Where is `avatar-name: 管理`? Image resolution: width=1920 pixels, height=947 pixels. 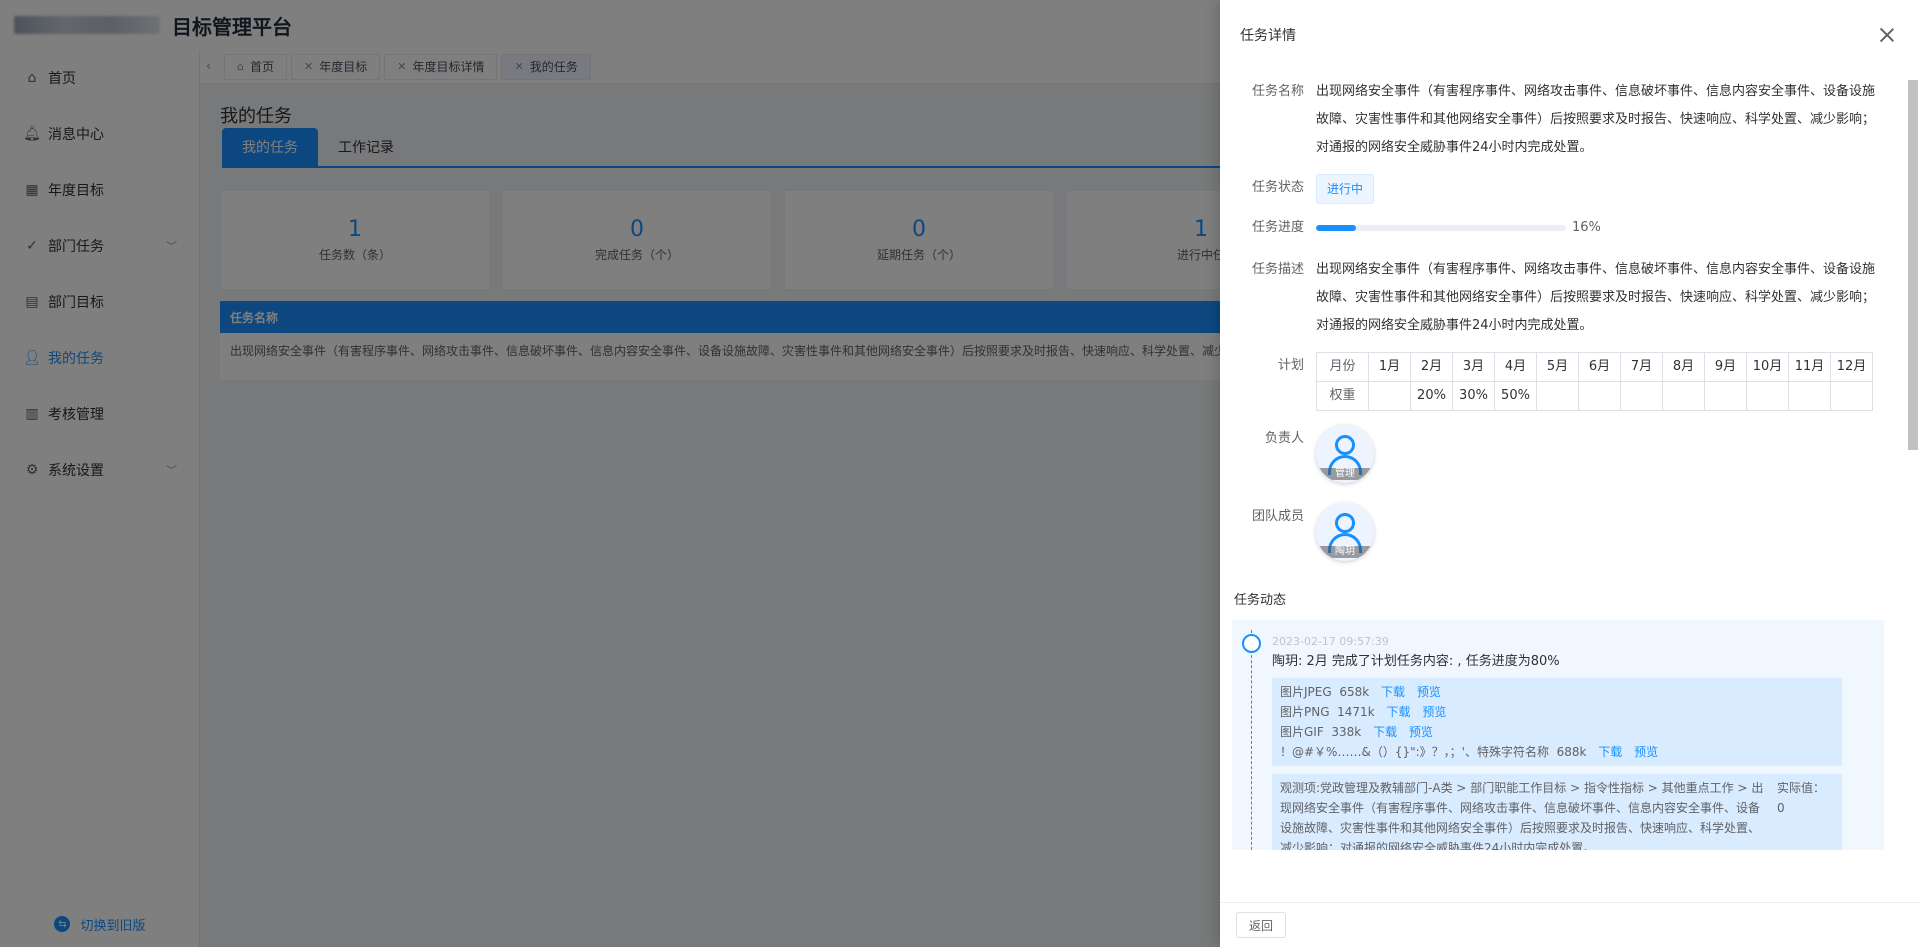 avatar-name: 管理 is located at coordinates (1345, 474).